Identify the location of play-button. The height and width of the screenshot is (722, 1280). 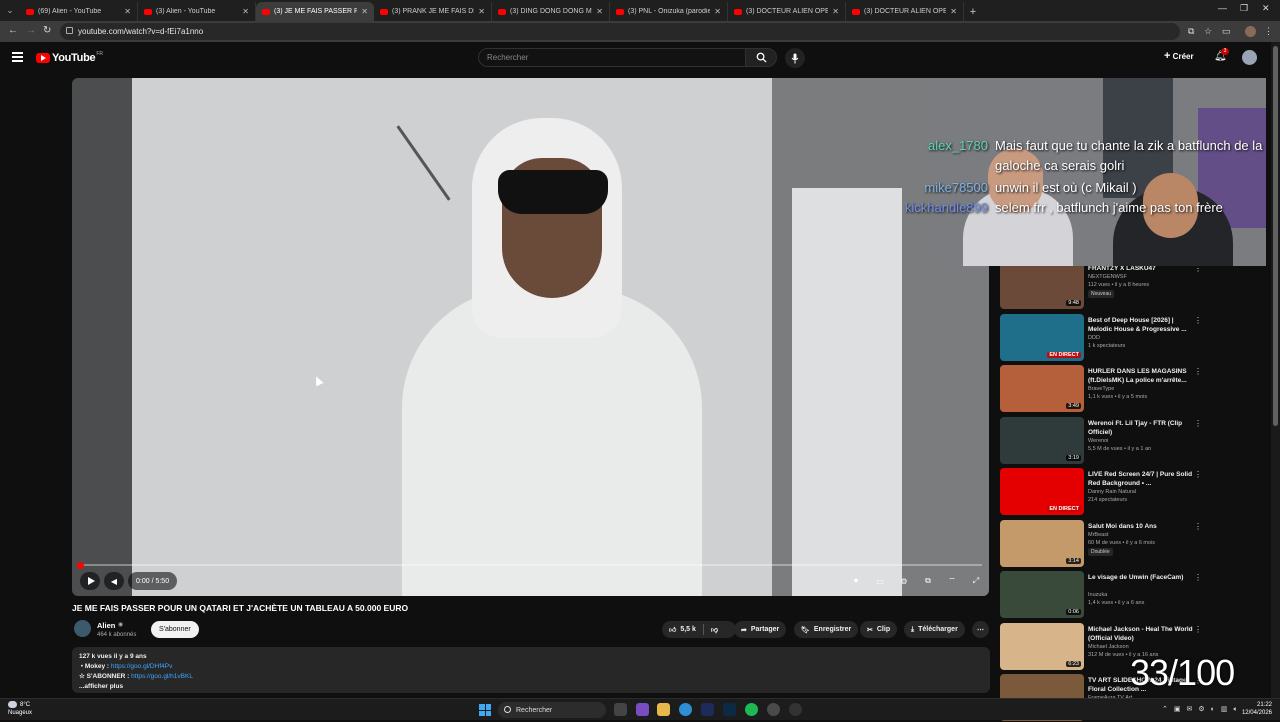
(90, 581).